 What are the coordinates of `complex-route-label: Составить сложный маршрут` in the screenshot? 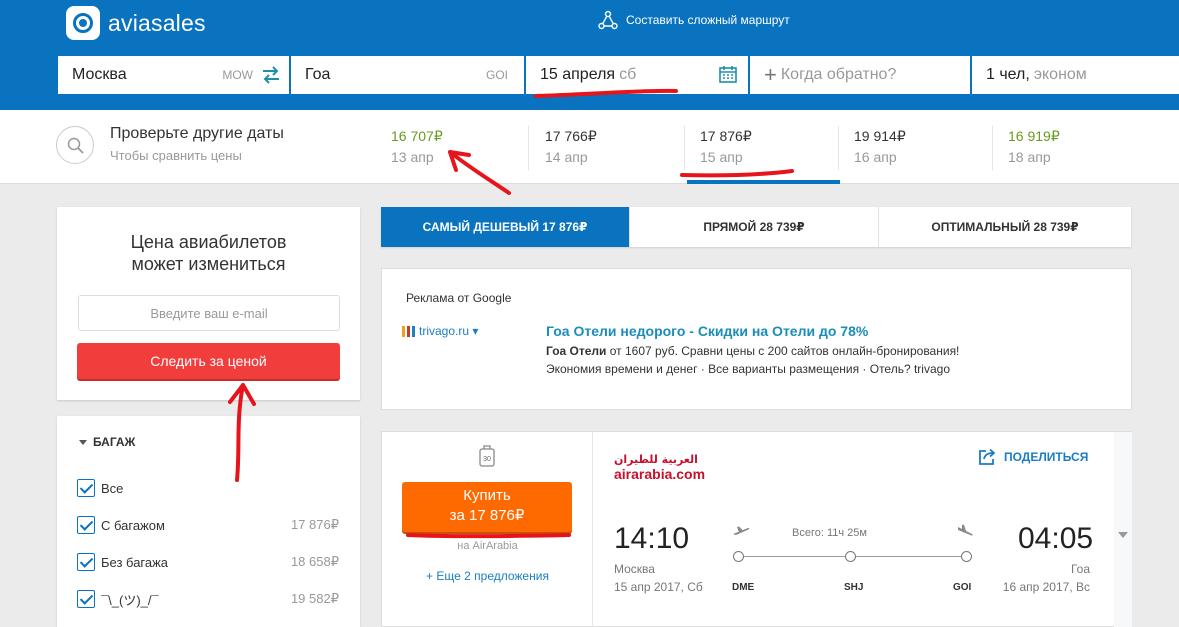 It's located at (708, 20).